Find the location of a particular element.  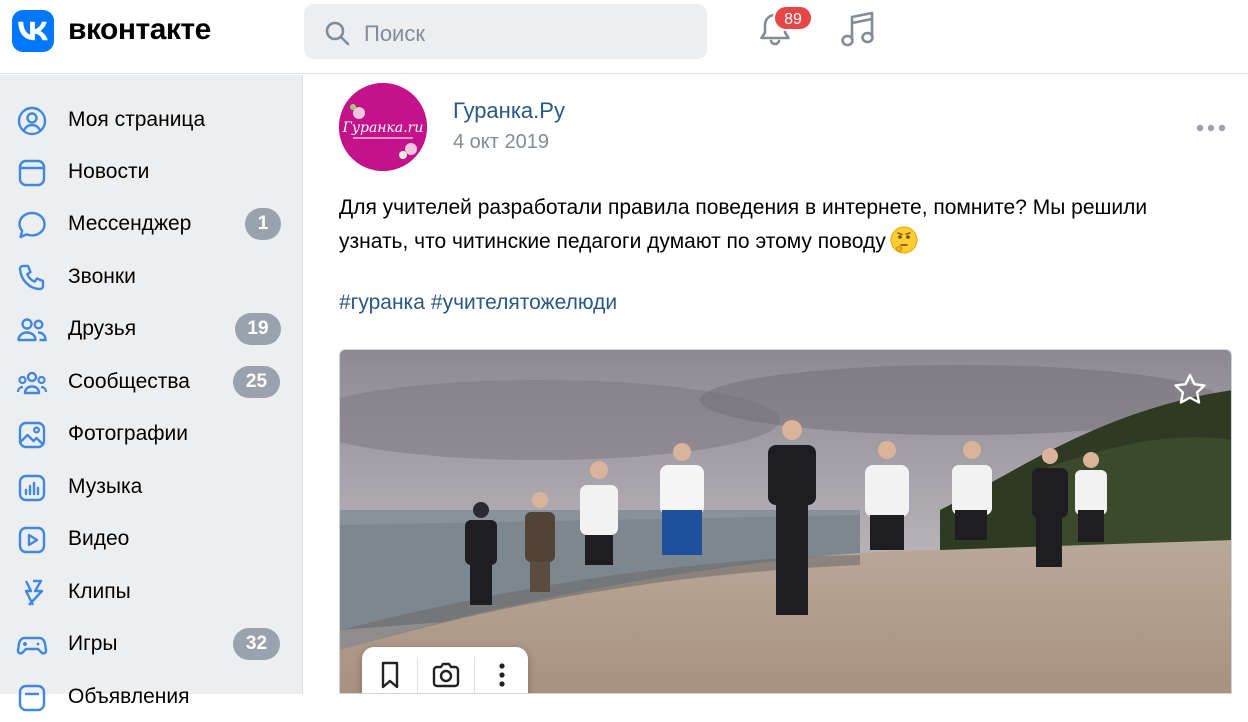

friends-icon is located at coordinates (32, 330).